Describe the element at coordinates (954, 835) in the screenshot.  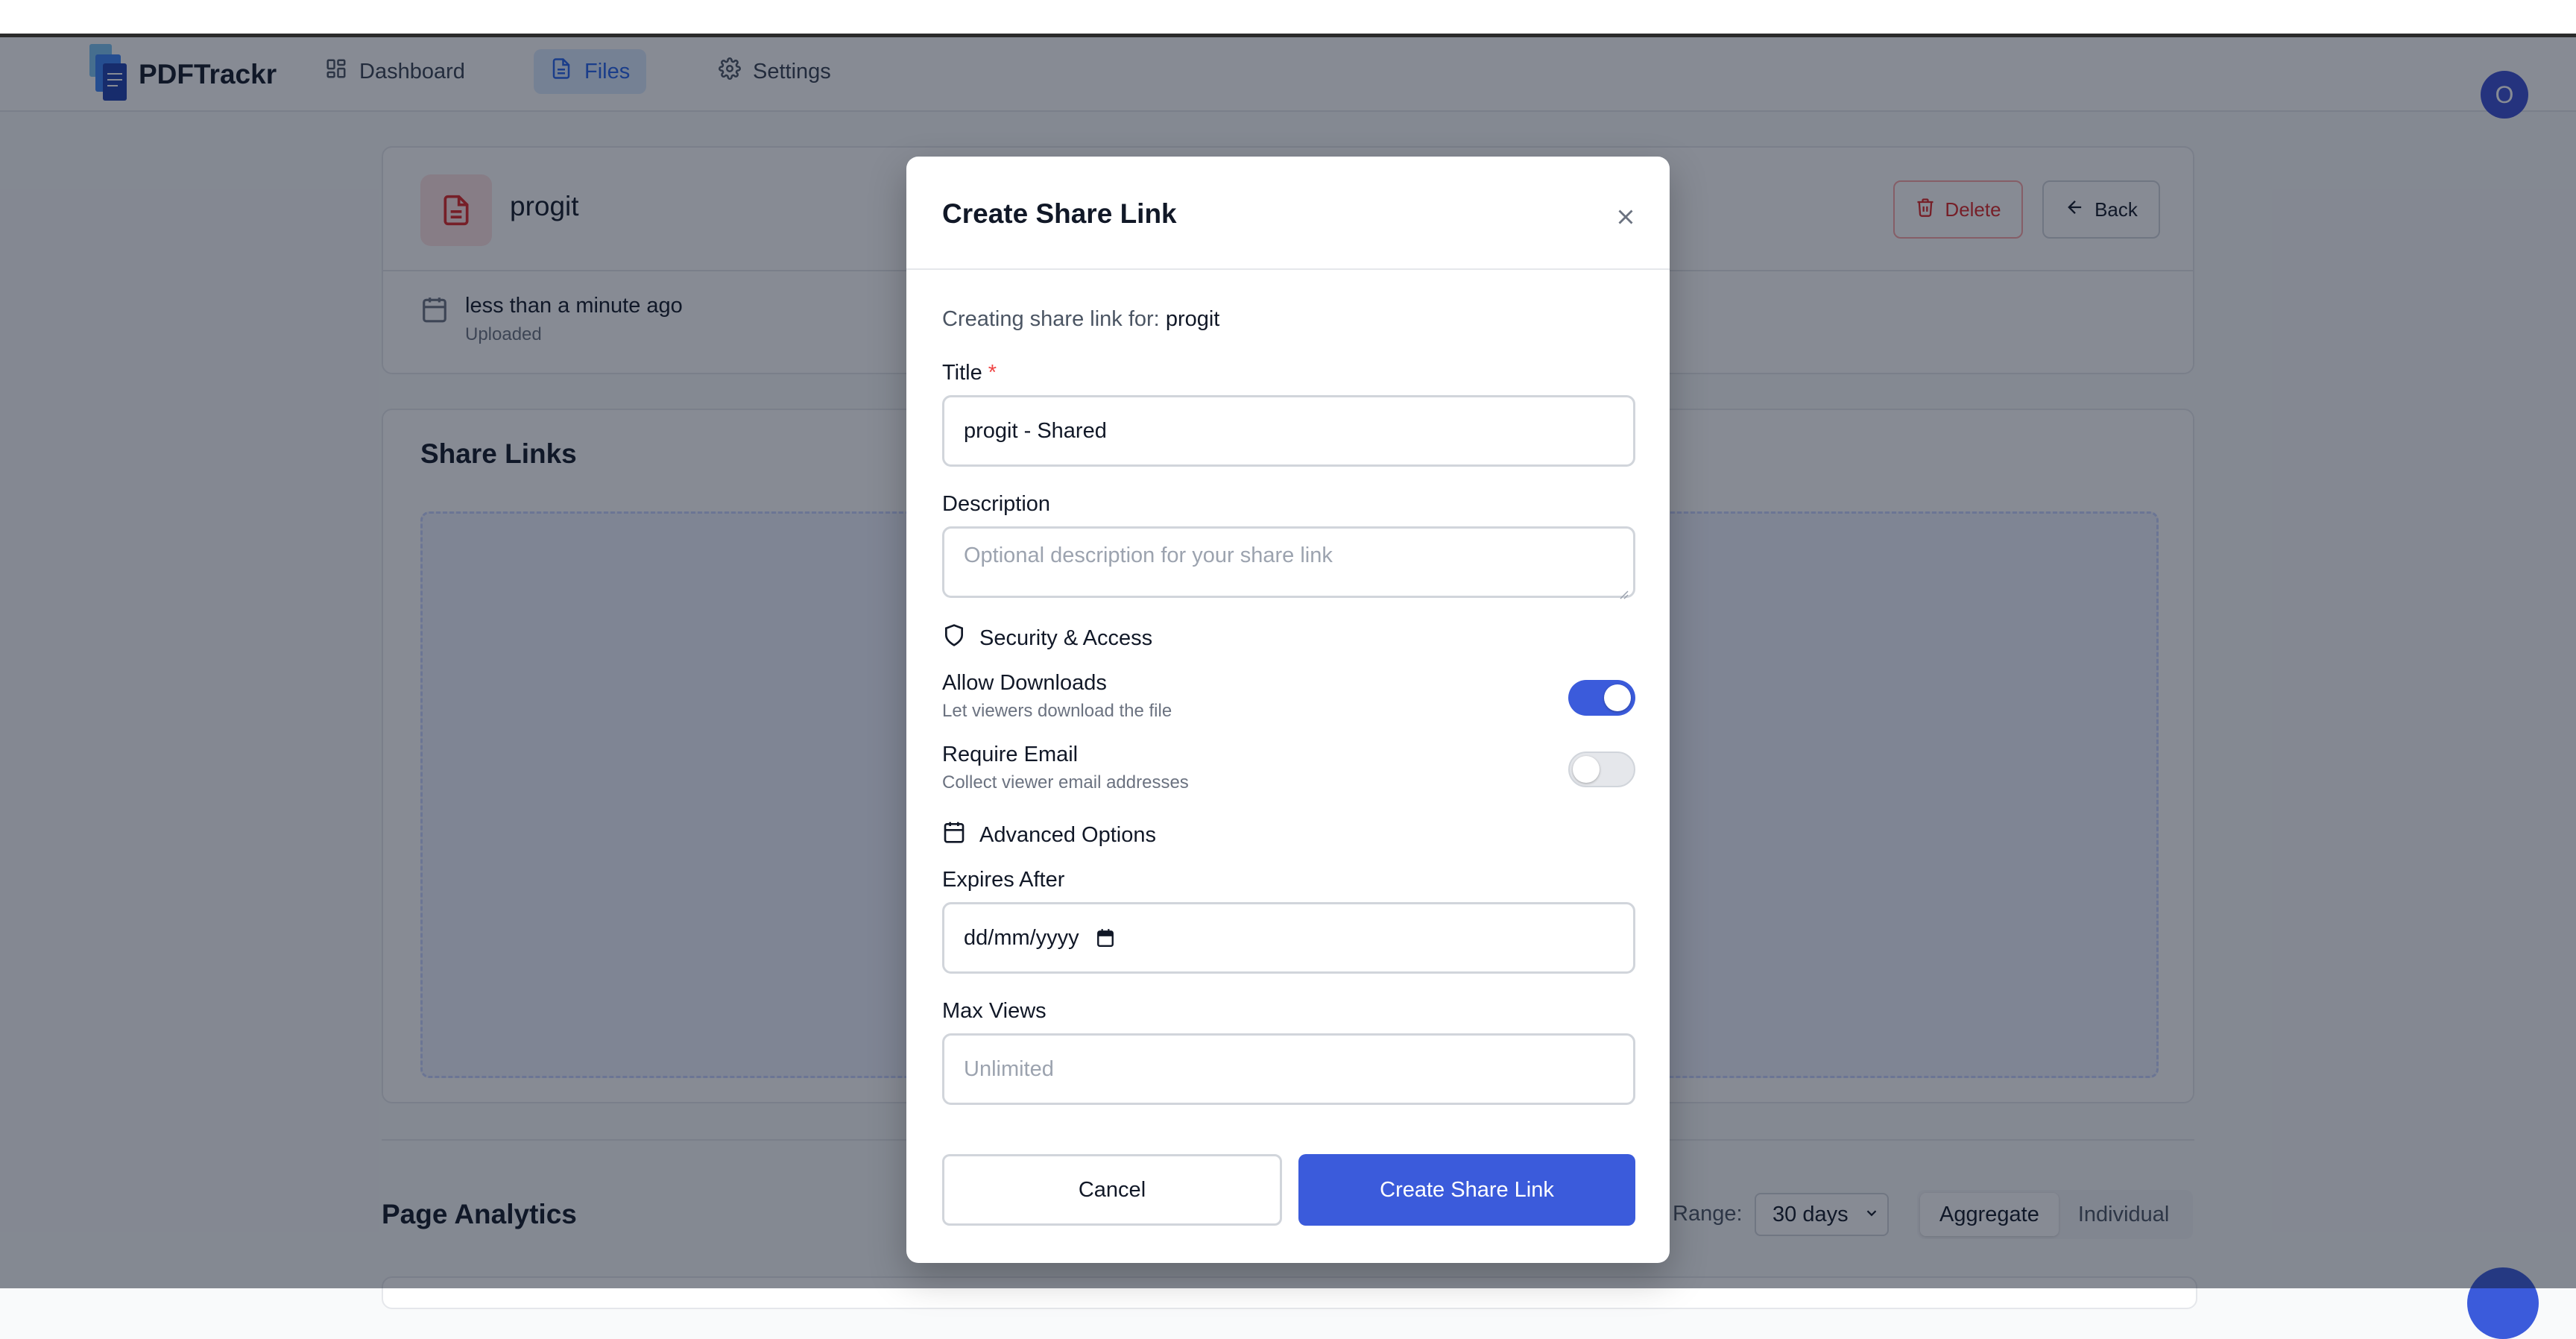
I see `calendar-icon` at that location.